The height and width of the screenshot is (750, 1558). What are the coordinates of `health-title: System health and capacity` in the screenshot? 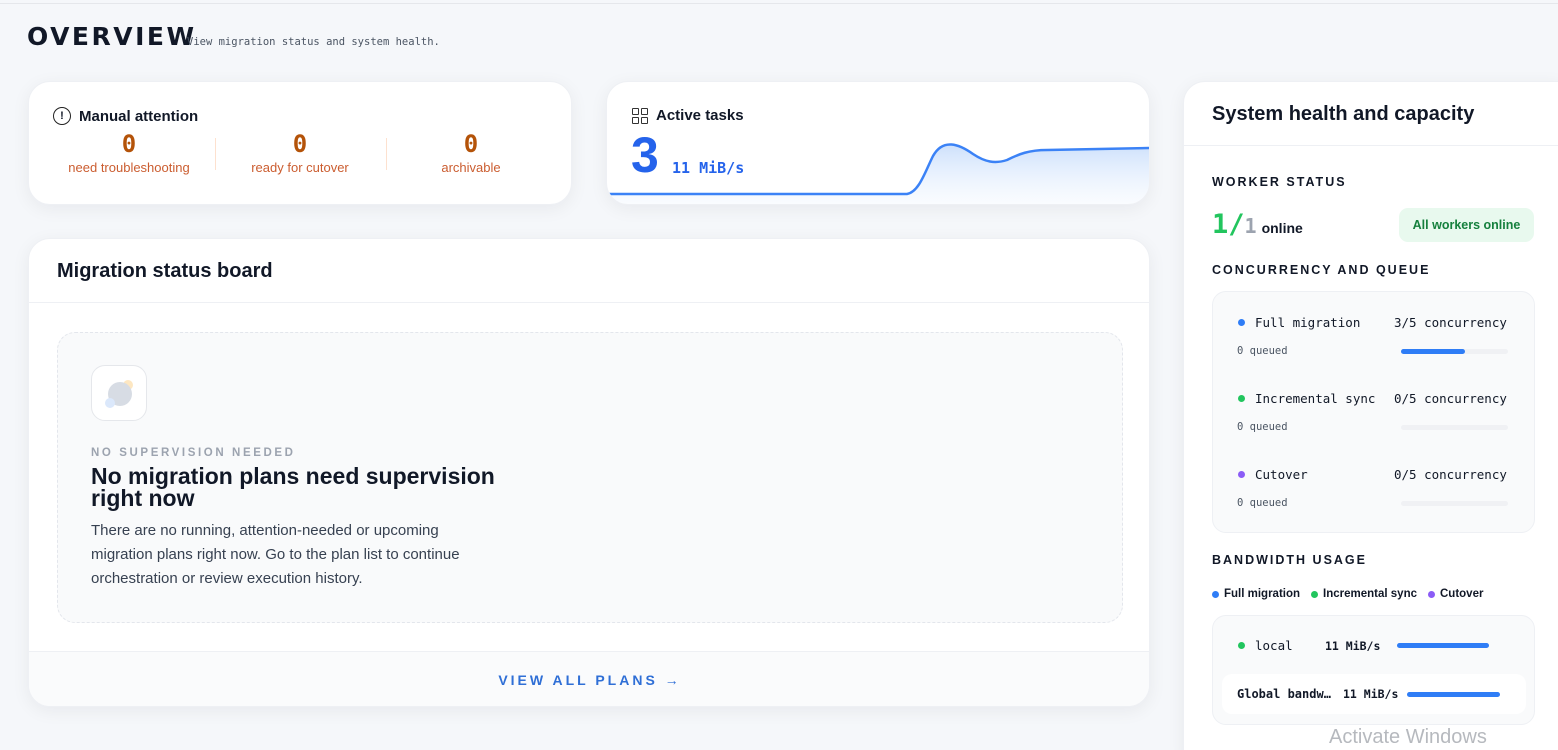 It's located at (1343, 114).